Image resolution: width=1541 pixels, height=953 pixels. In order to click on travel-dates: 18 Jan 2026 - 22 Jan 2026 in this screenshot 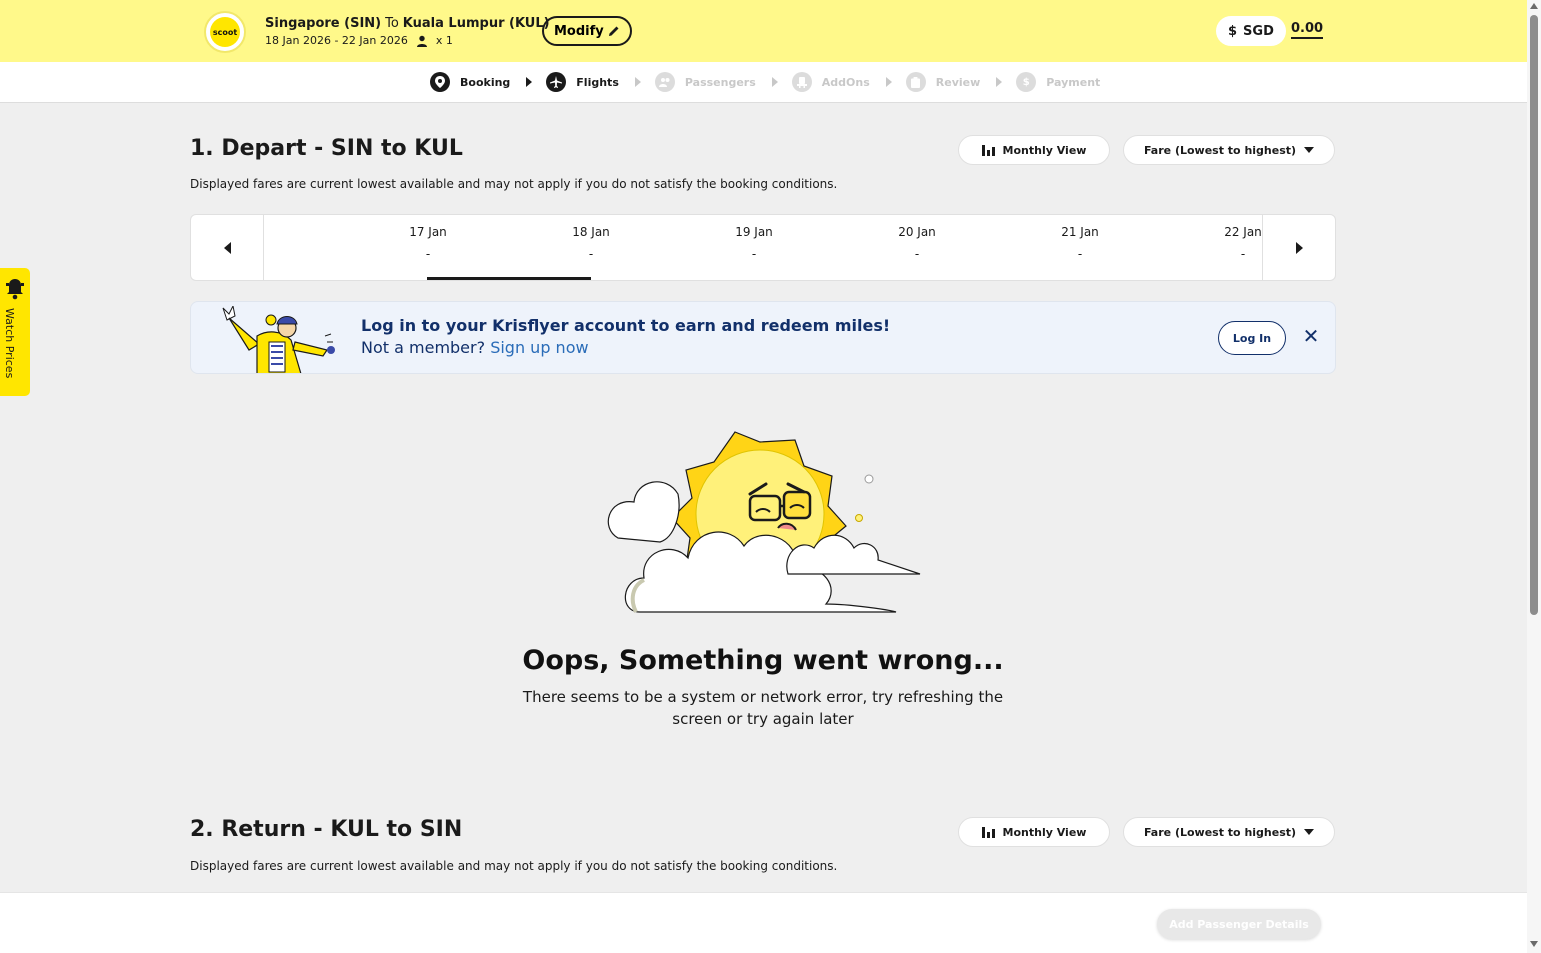, I will do `click(336, 40)`.